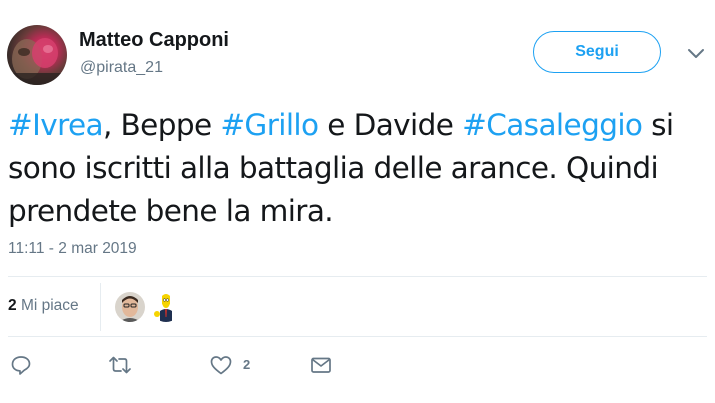 The image size is (715, 403). Describe the element at coordinates (100, 307) in the screenshot. I see `divider-vertical` at that location.